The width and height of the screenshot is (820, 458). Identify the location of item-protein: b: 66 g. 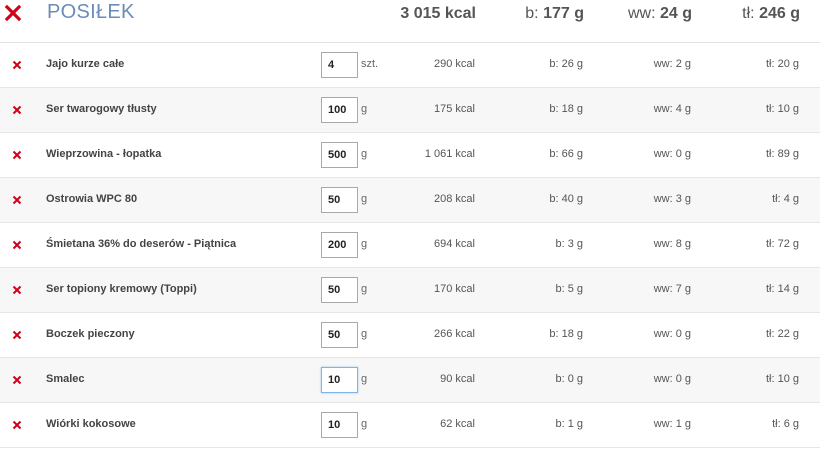
(566, 154).